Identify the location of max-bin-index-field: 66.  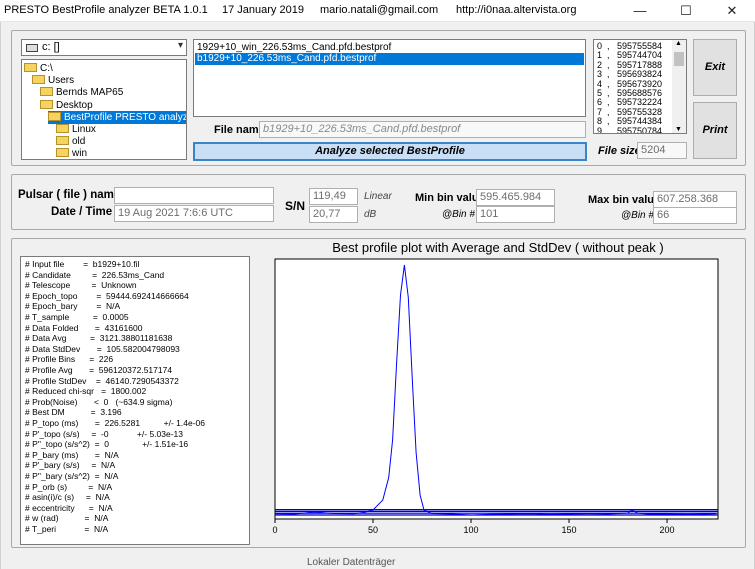
(695, 215).